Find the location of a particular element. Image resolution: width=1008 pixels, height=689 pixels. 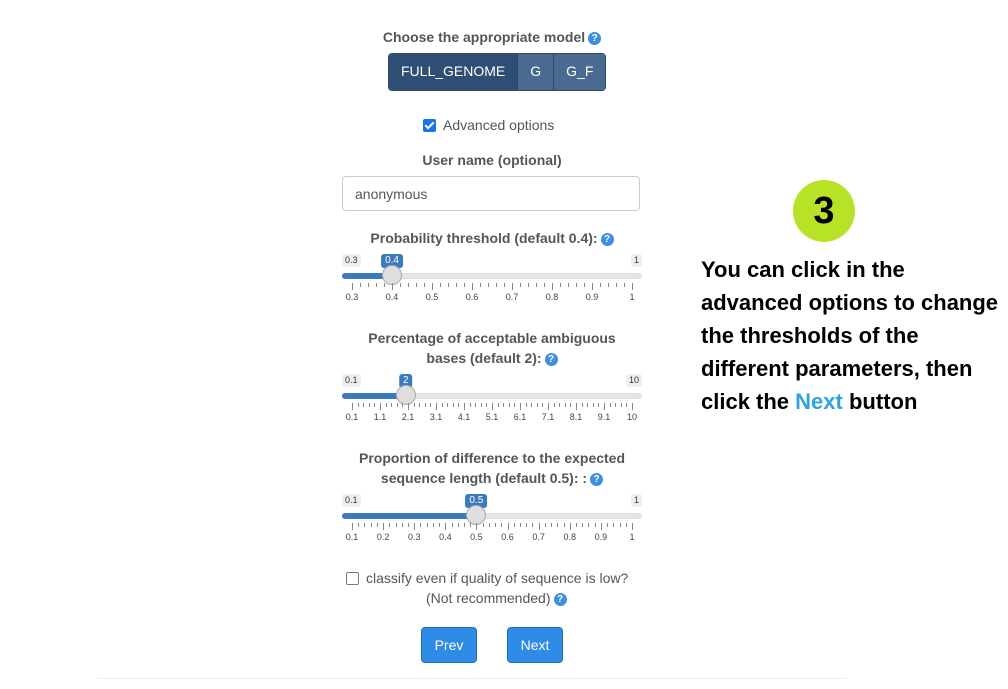

model-option-g: G is located at coordinates (535, 72).